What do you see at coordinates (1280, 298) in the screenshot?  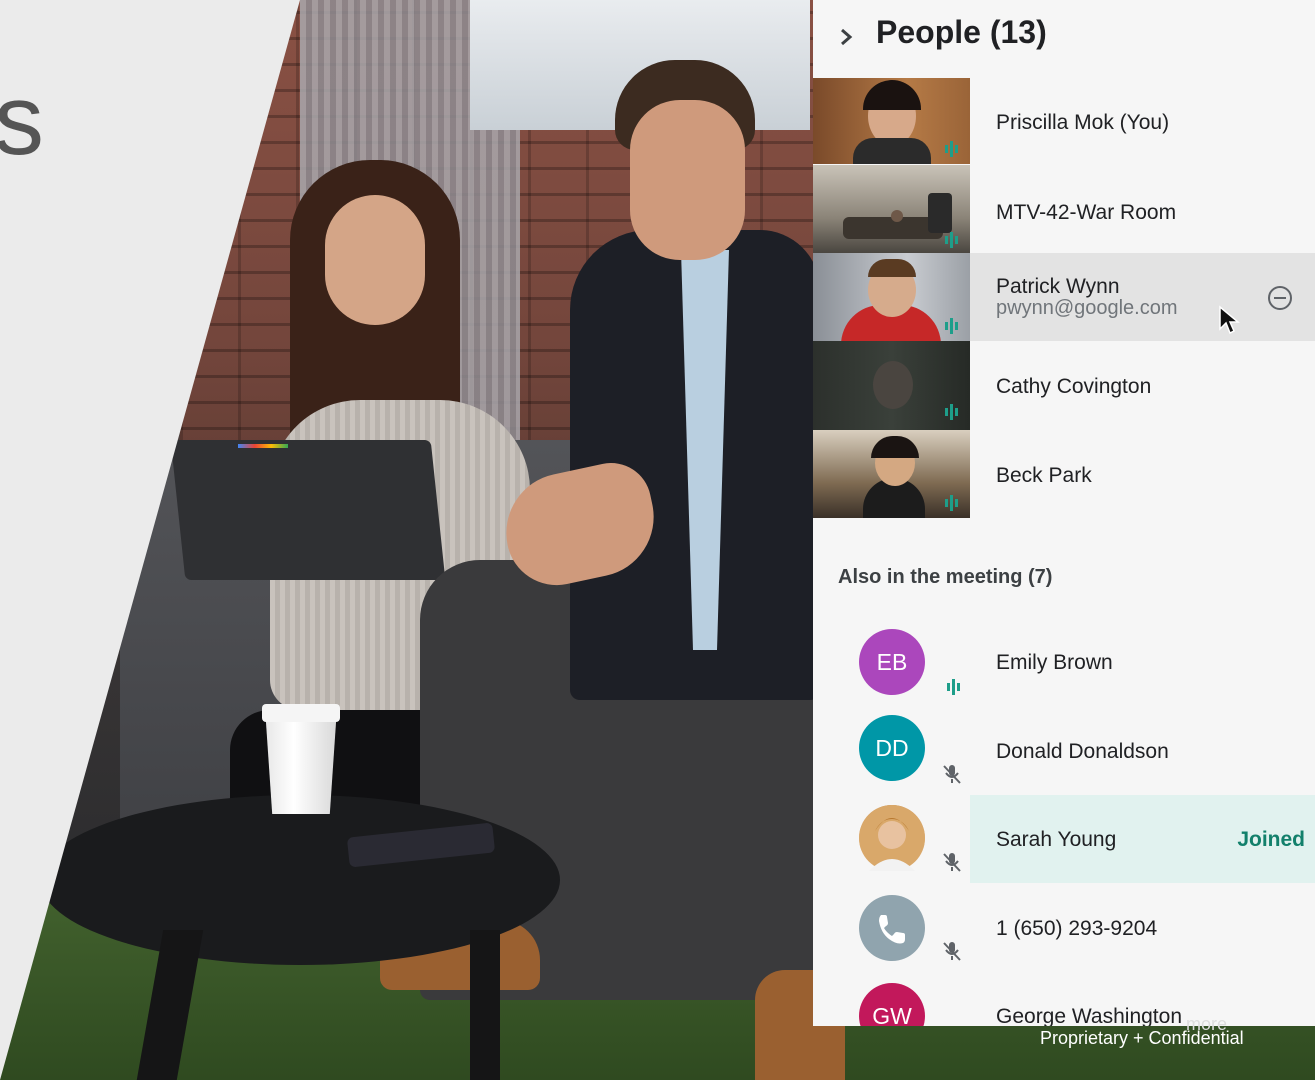 I see `remove-participant-icon` at bounding box center [1280, 298].